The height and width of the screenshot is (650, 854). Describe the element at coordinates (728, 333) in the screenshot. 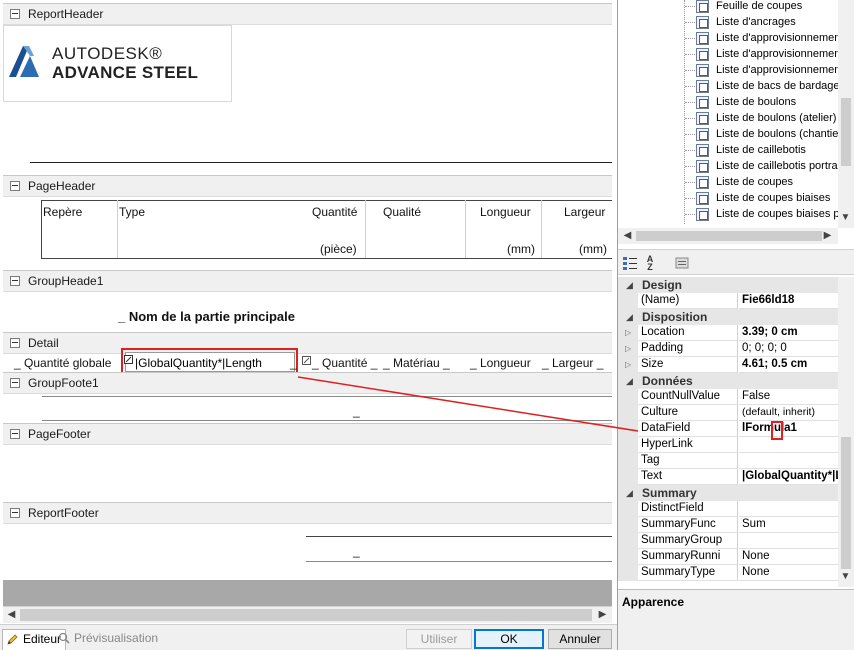

I see `prop-row-location: Location 3.39; 0 cm` at that location.